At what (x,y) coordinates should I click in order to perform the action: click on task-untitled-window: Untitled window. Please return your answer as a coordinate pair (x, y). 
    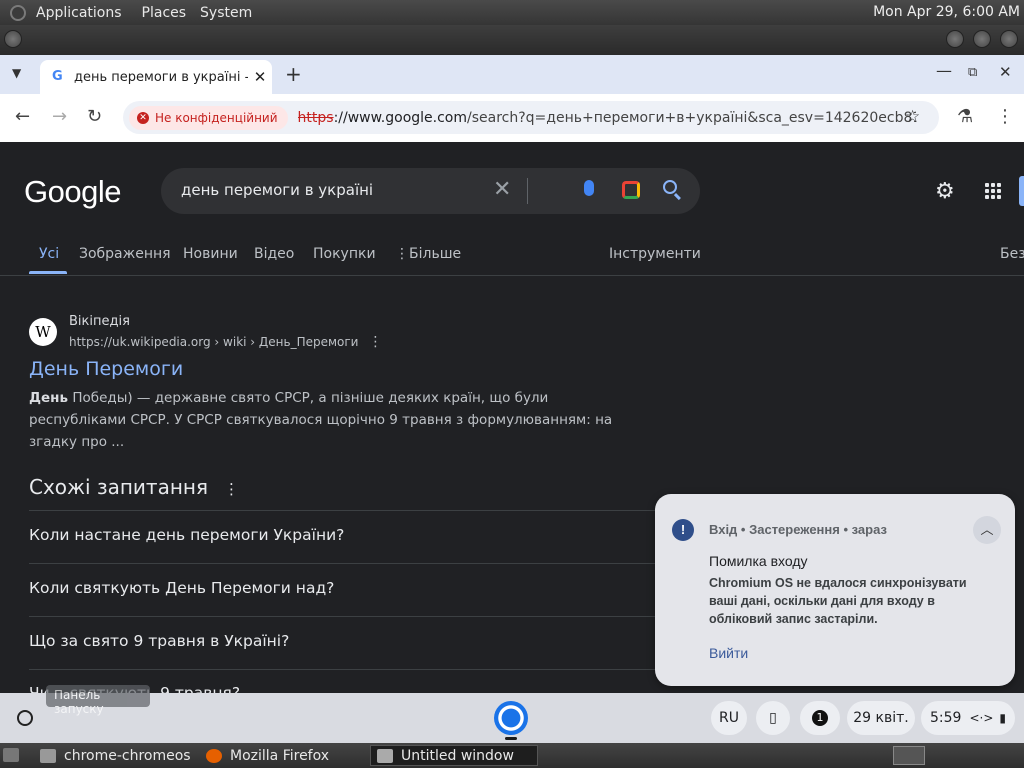
    Looking at the image, I should click on (454, 755).